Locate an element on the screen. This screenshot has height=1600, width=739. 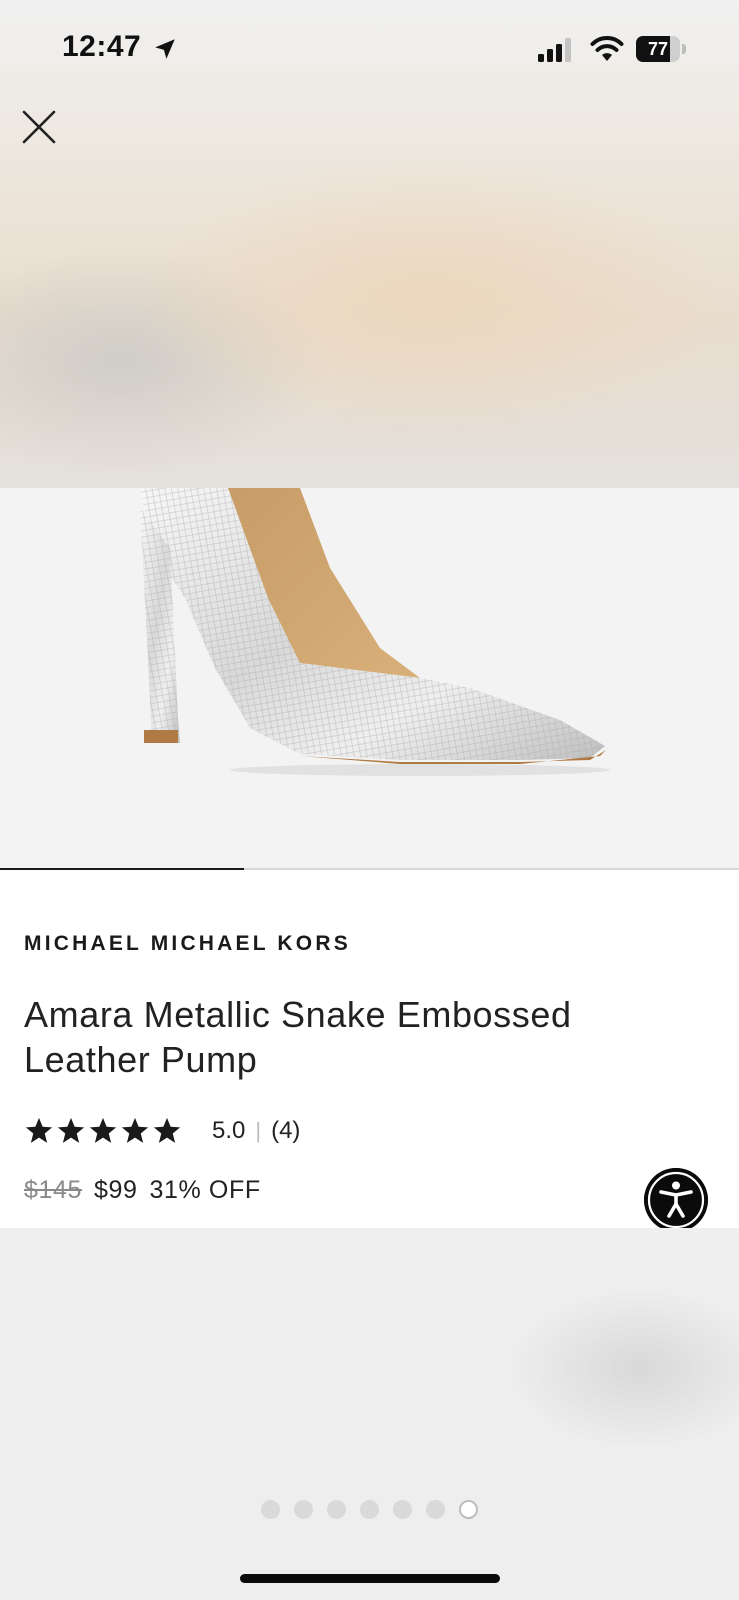
sale-price: $99 is located at coordinates (116, 1190).